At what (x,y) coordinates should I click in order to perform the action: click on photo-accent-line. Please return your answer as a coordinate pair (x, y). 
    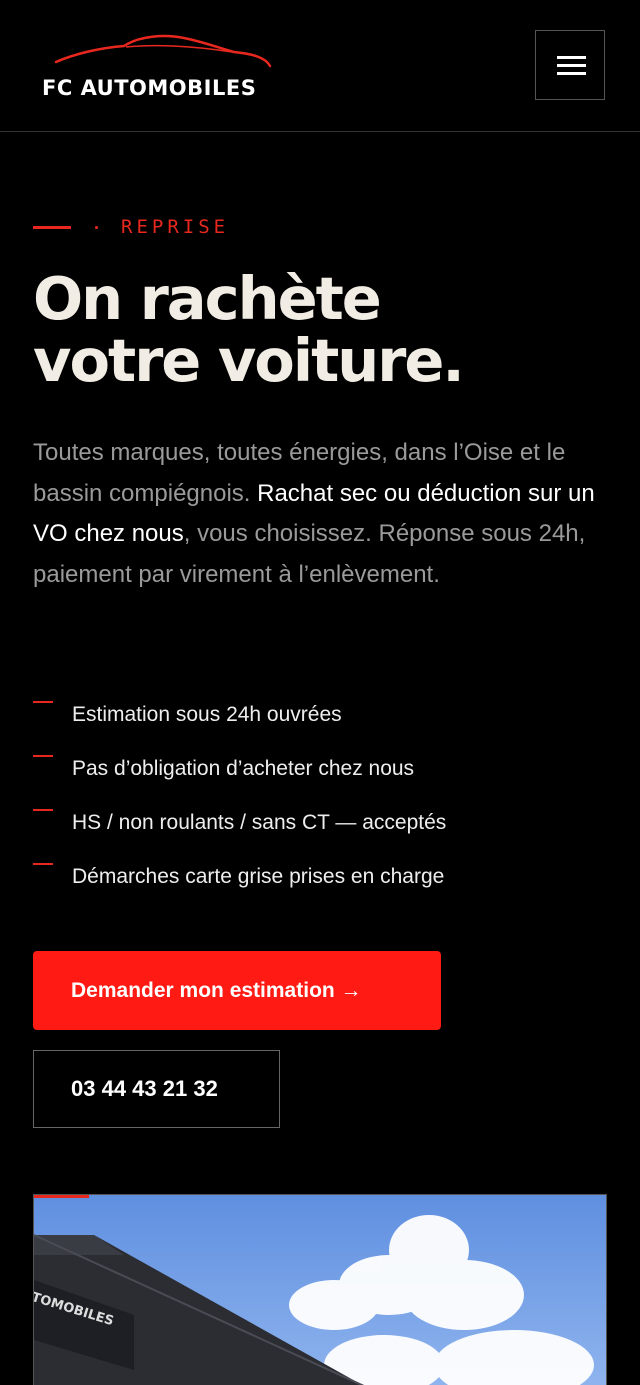
    Looking at the image, I should click on (61, 1196).